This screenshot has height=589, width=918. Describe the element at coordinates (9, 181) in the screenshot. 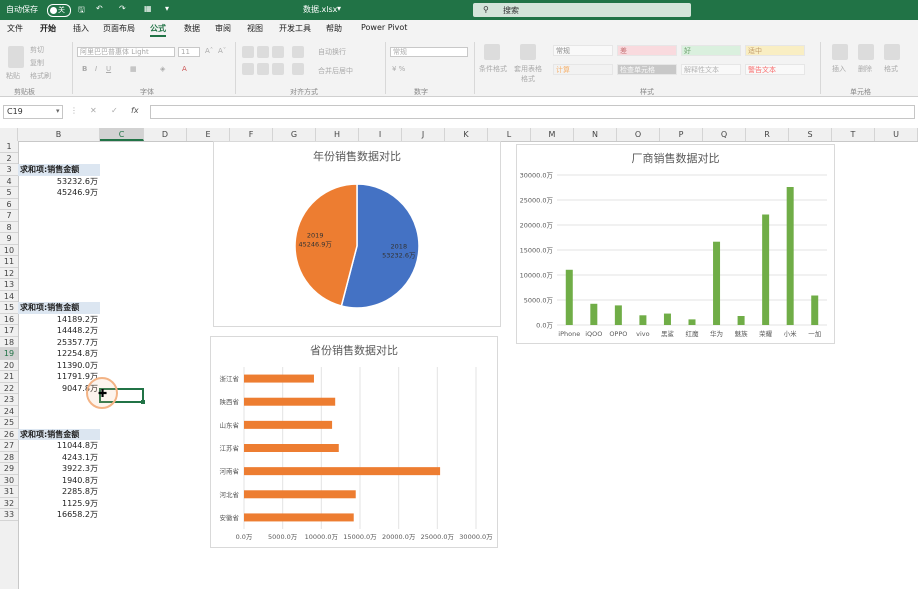

I see `row-header-4: 4` at that location.